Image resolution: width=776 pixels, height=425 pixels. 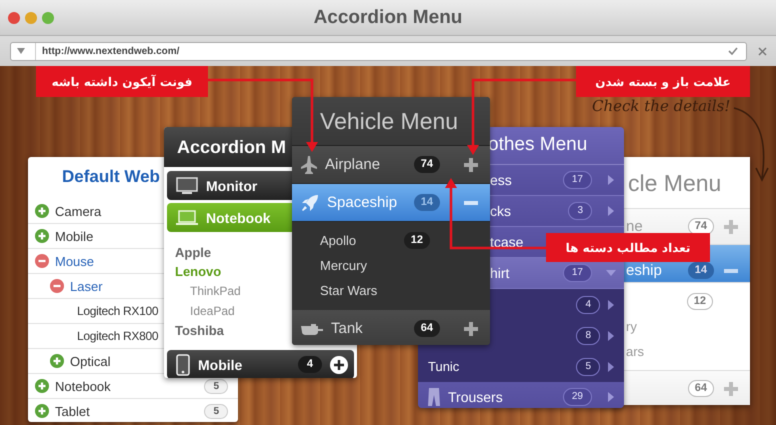 What do you see at coordinates (339, 365) in the screenshot?
I see `plus-circle-icon` at bounding box center [339, 365].